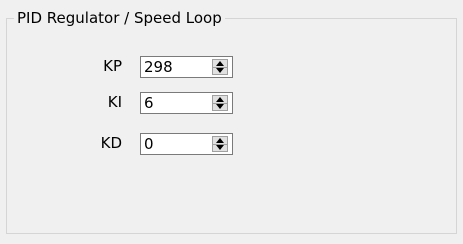 Image resolution: width=463 pixels, height=244 pixels. What do you see at coordinates (119, 18) in the screenshot?
I see `groupbox-title: PID Regulator / Speed Loop` at bounding box center [119, 18].